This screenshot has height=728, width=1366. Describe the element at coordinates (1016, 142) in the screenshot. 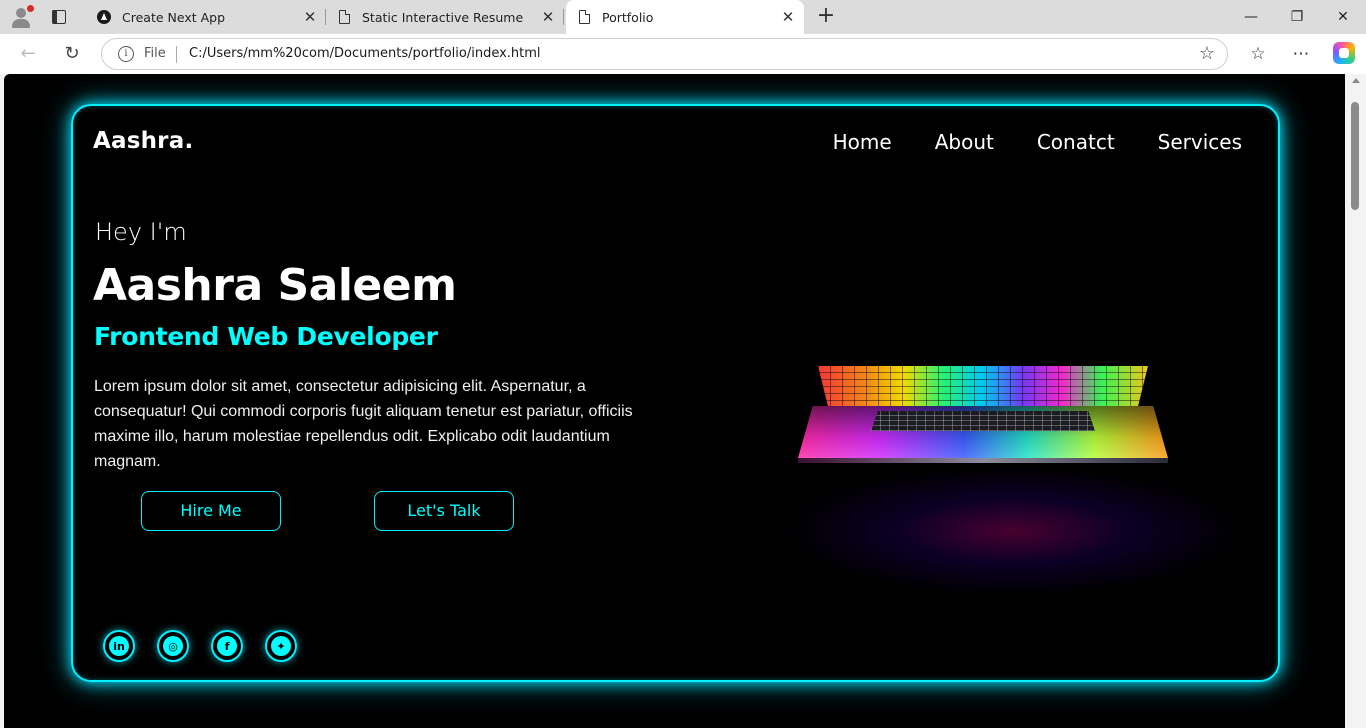

I see `main-nav: Home About Conatct Services` at that location.